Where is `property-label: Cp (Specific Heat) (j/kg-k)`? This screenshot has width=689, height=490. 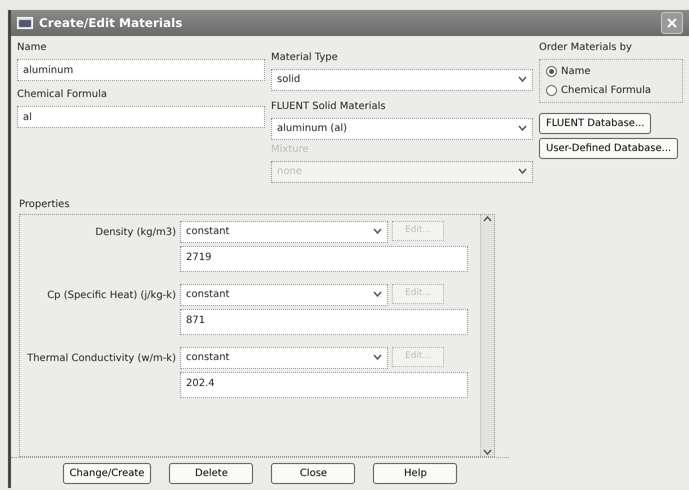 property-label: Cp (Specific Heat) (j/kg-k) is located at coordinates (111, 295).